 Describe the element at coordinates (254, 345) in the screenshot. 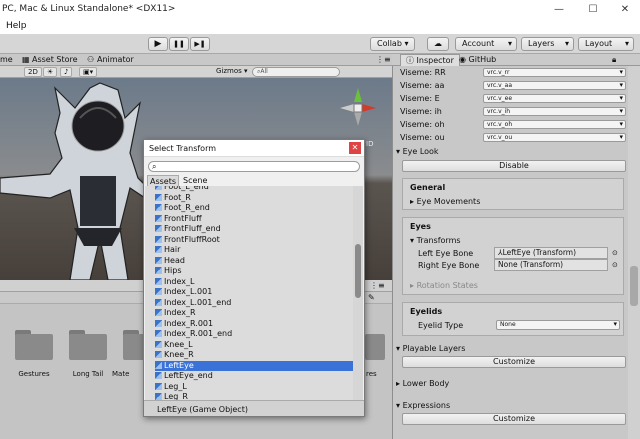

I see `list-item: Knee_L` at that location.